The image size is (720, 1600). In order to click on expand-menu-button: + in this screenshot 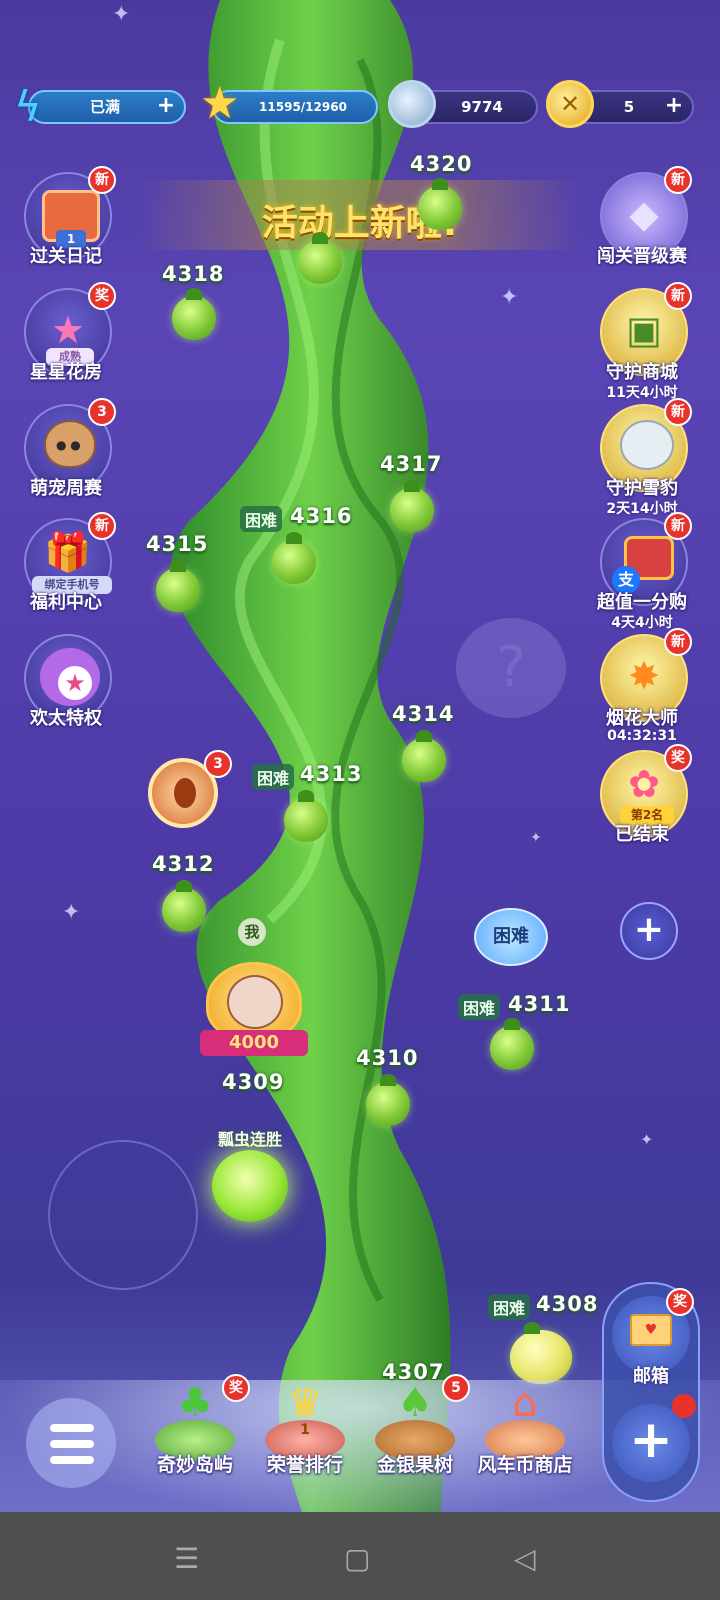, I will do `click(649, 931)`.